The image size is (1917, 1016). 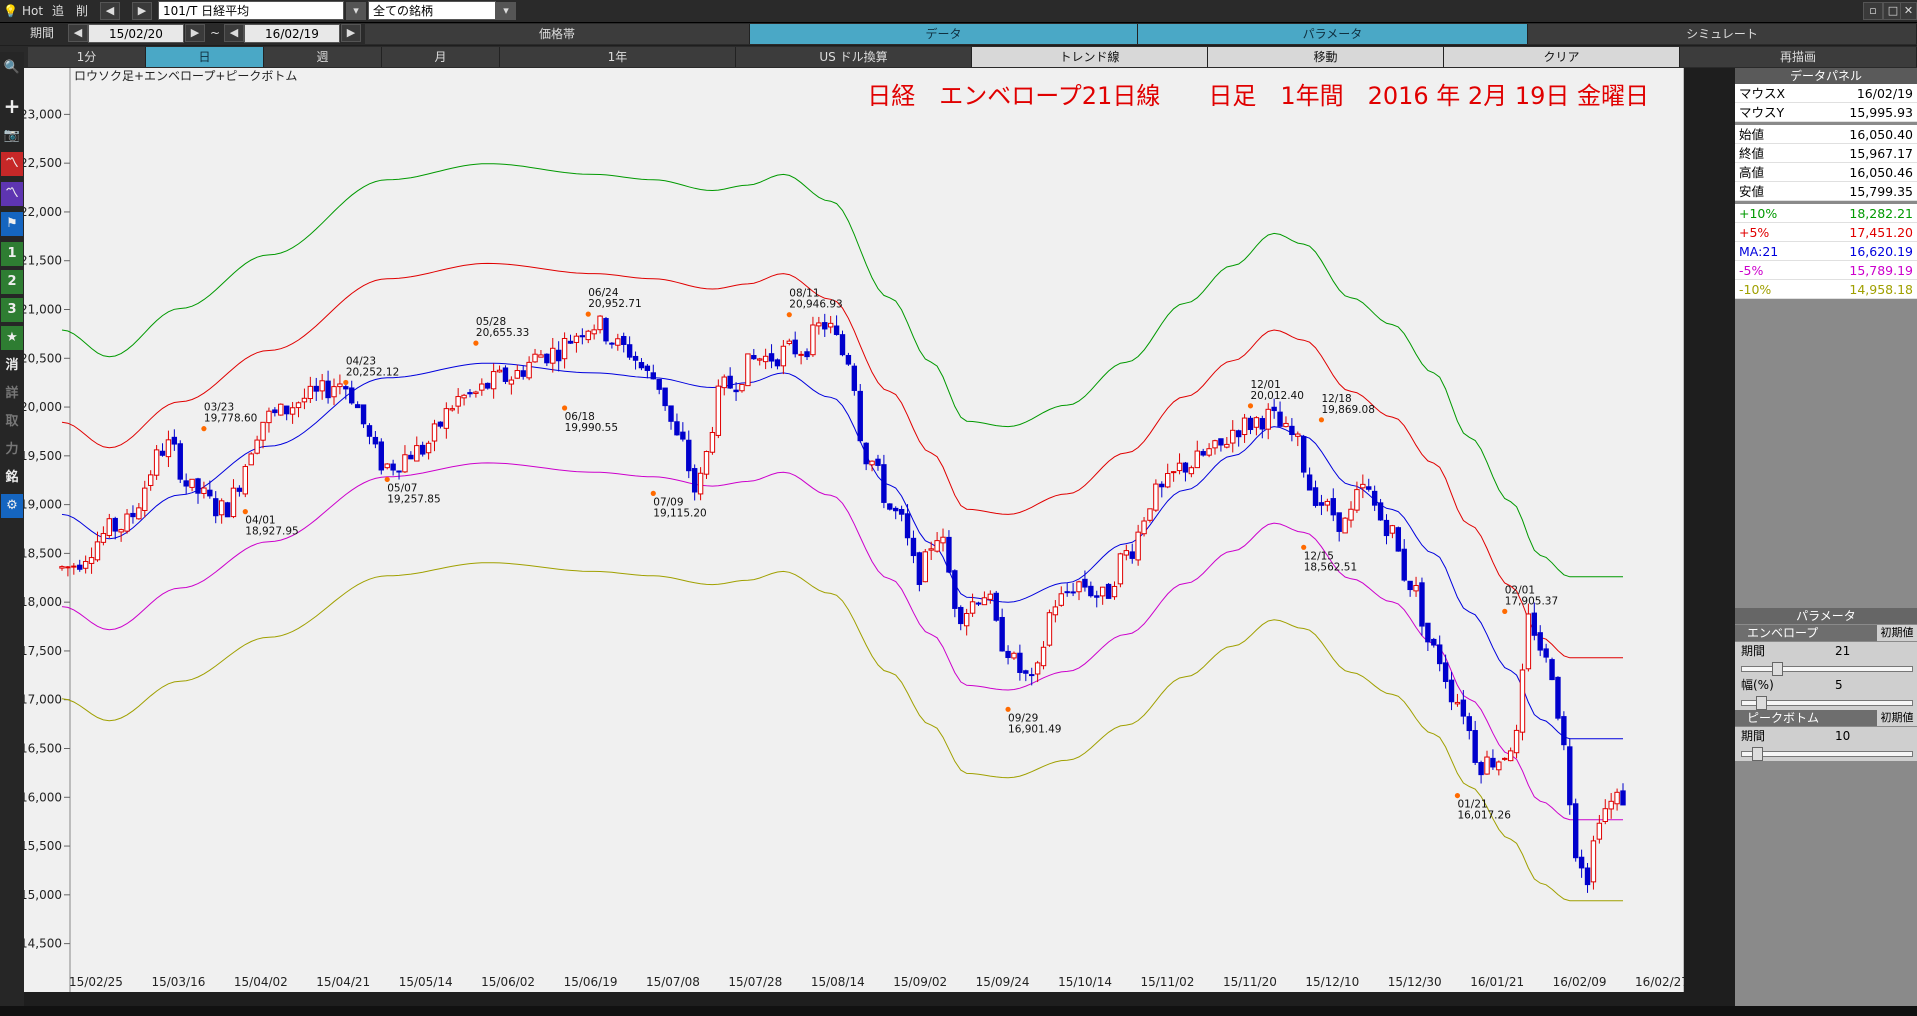 What do you see at coordinates (78, 33) in the screenshot?
I see `date-from-prev-icon: ◀` at bounding box center [78, 33].